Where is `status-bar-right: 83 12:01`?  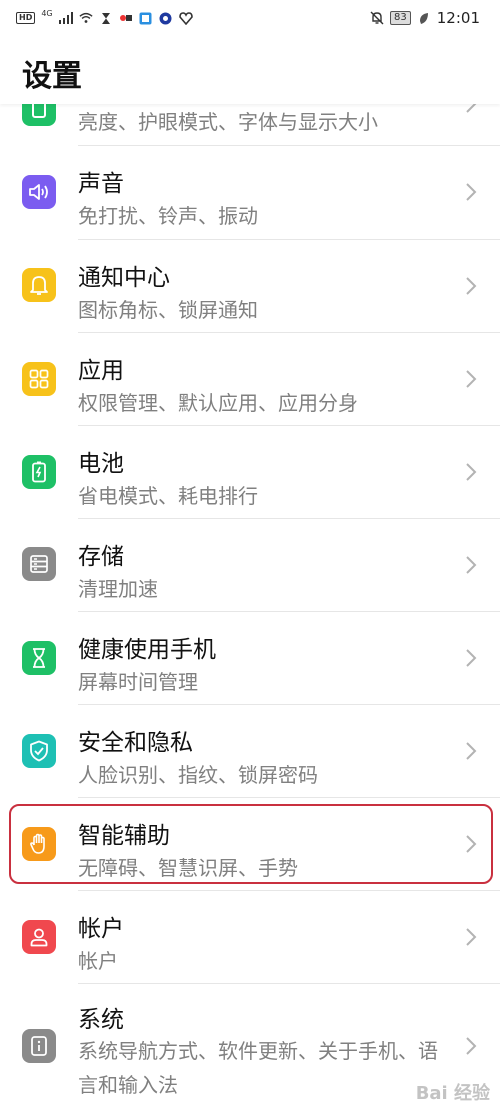
status-bar-right: 83 12:01 is located at coordinates (425, 18).